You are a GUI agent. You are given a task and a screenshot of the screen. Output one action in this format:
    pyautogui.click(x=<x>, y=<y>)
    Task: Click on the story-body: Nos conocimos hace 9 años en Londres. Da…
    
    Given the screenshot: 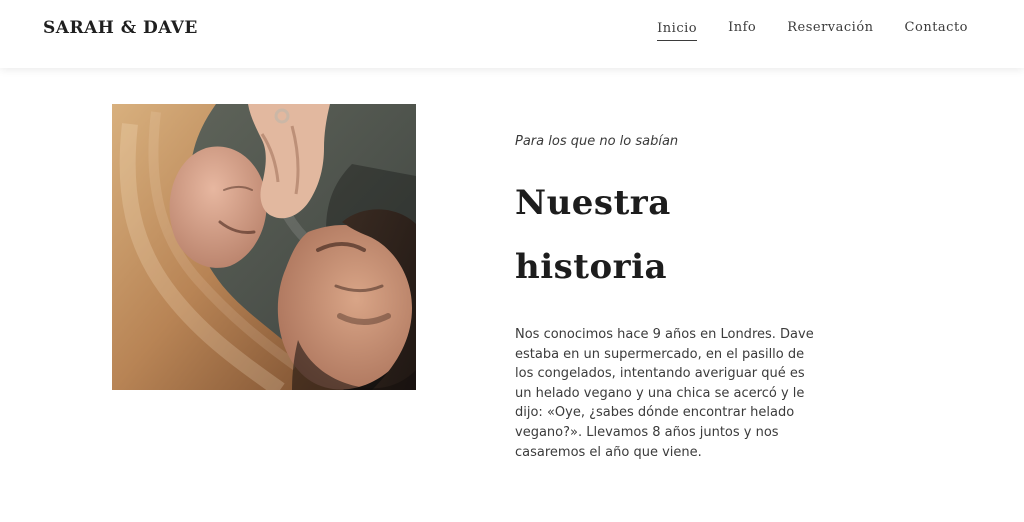 What is the action you would take?
    pyautogui.click(x=664, y=393)
    